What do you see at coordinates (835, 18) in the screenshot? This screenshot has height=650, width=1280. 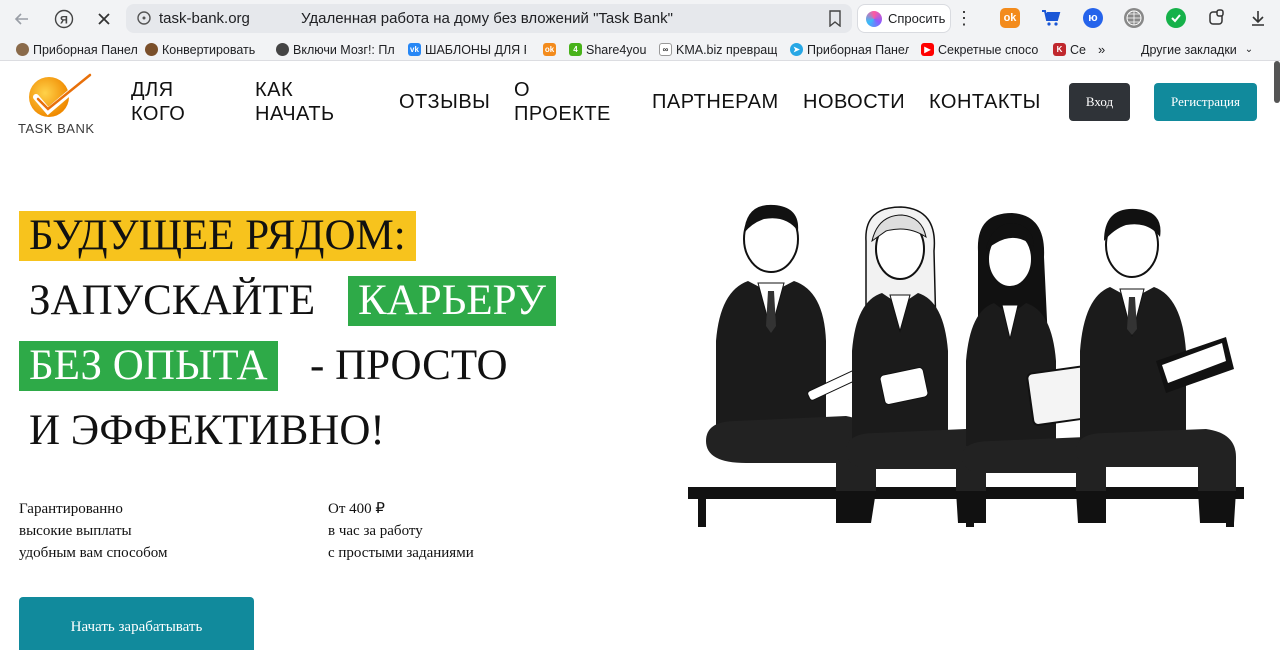 I see `bookmark-icon` at bounding box center [835, 18].